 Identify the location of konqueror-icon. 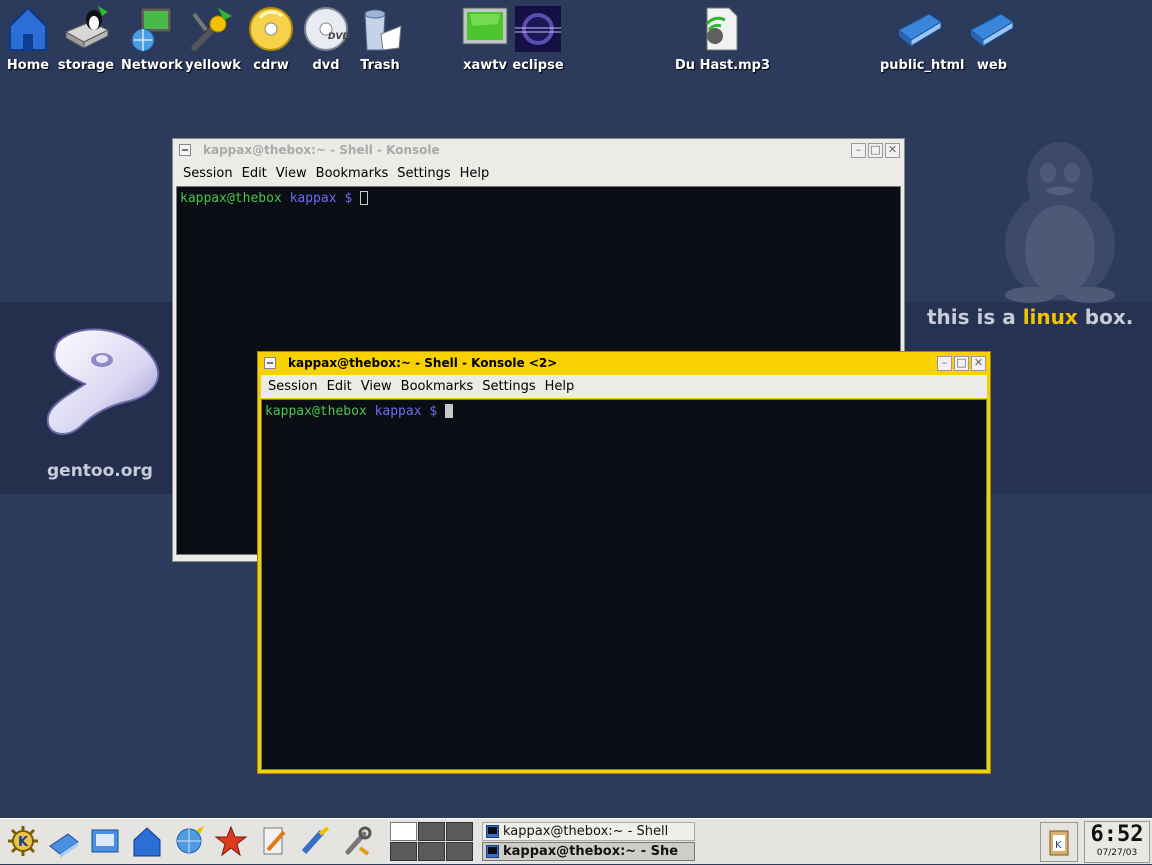
(189, 841).